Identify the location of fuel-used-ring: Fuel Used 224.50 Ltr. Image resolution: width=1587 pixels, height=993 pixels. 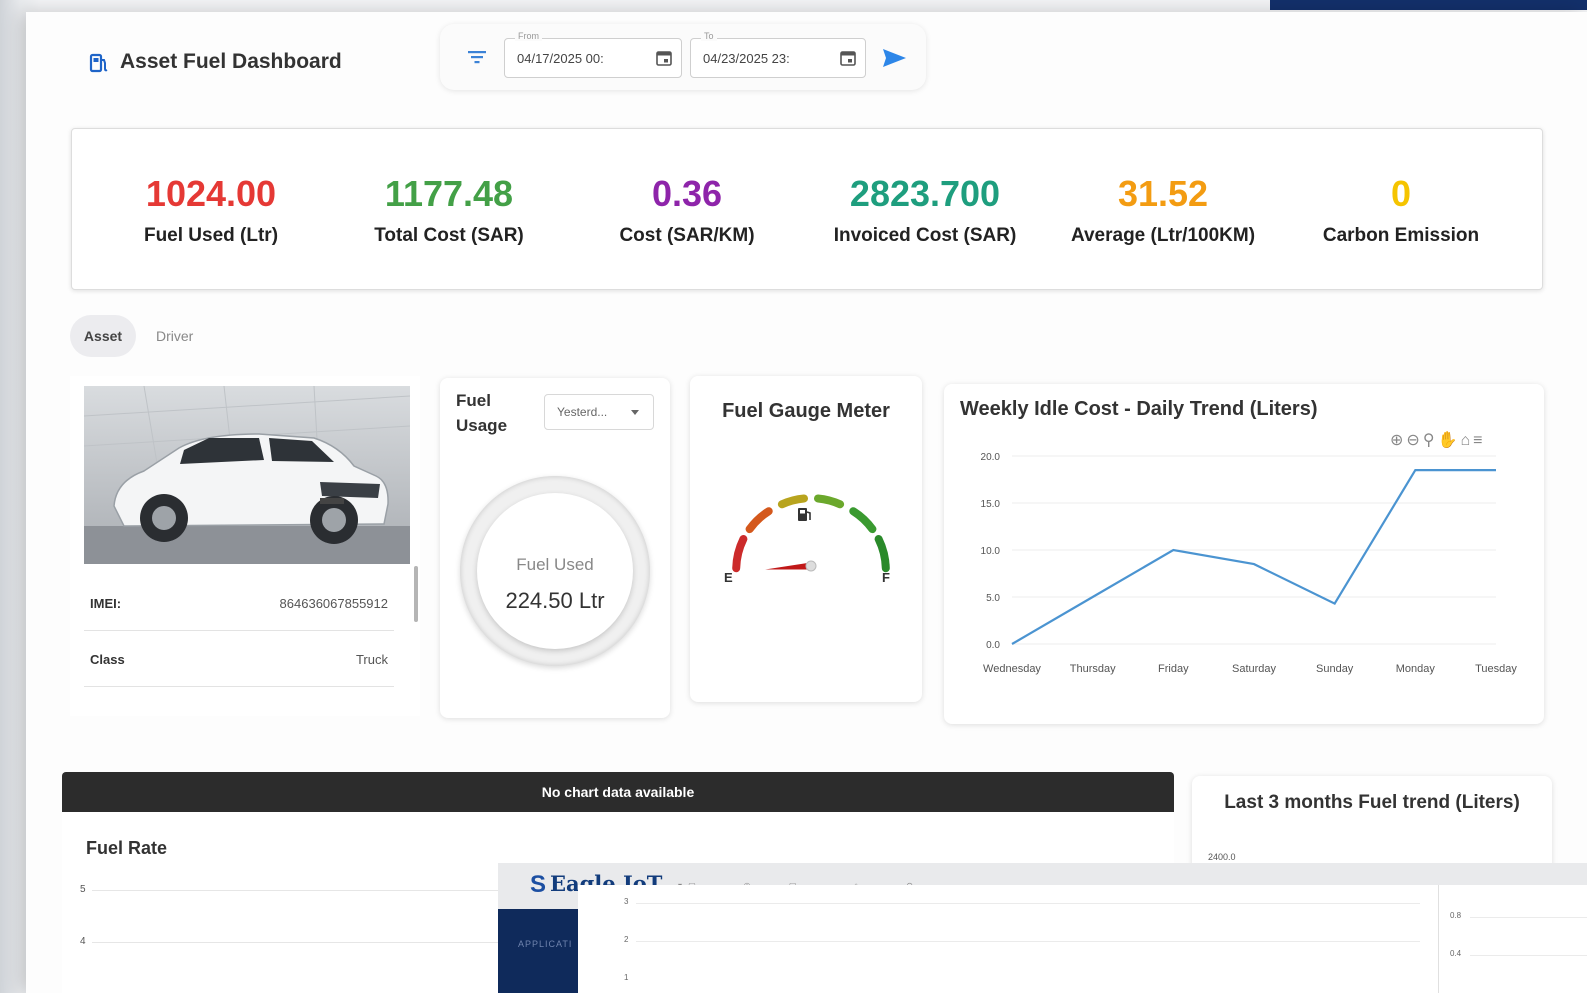
(555, 571).